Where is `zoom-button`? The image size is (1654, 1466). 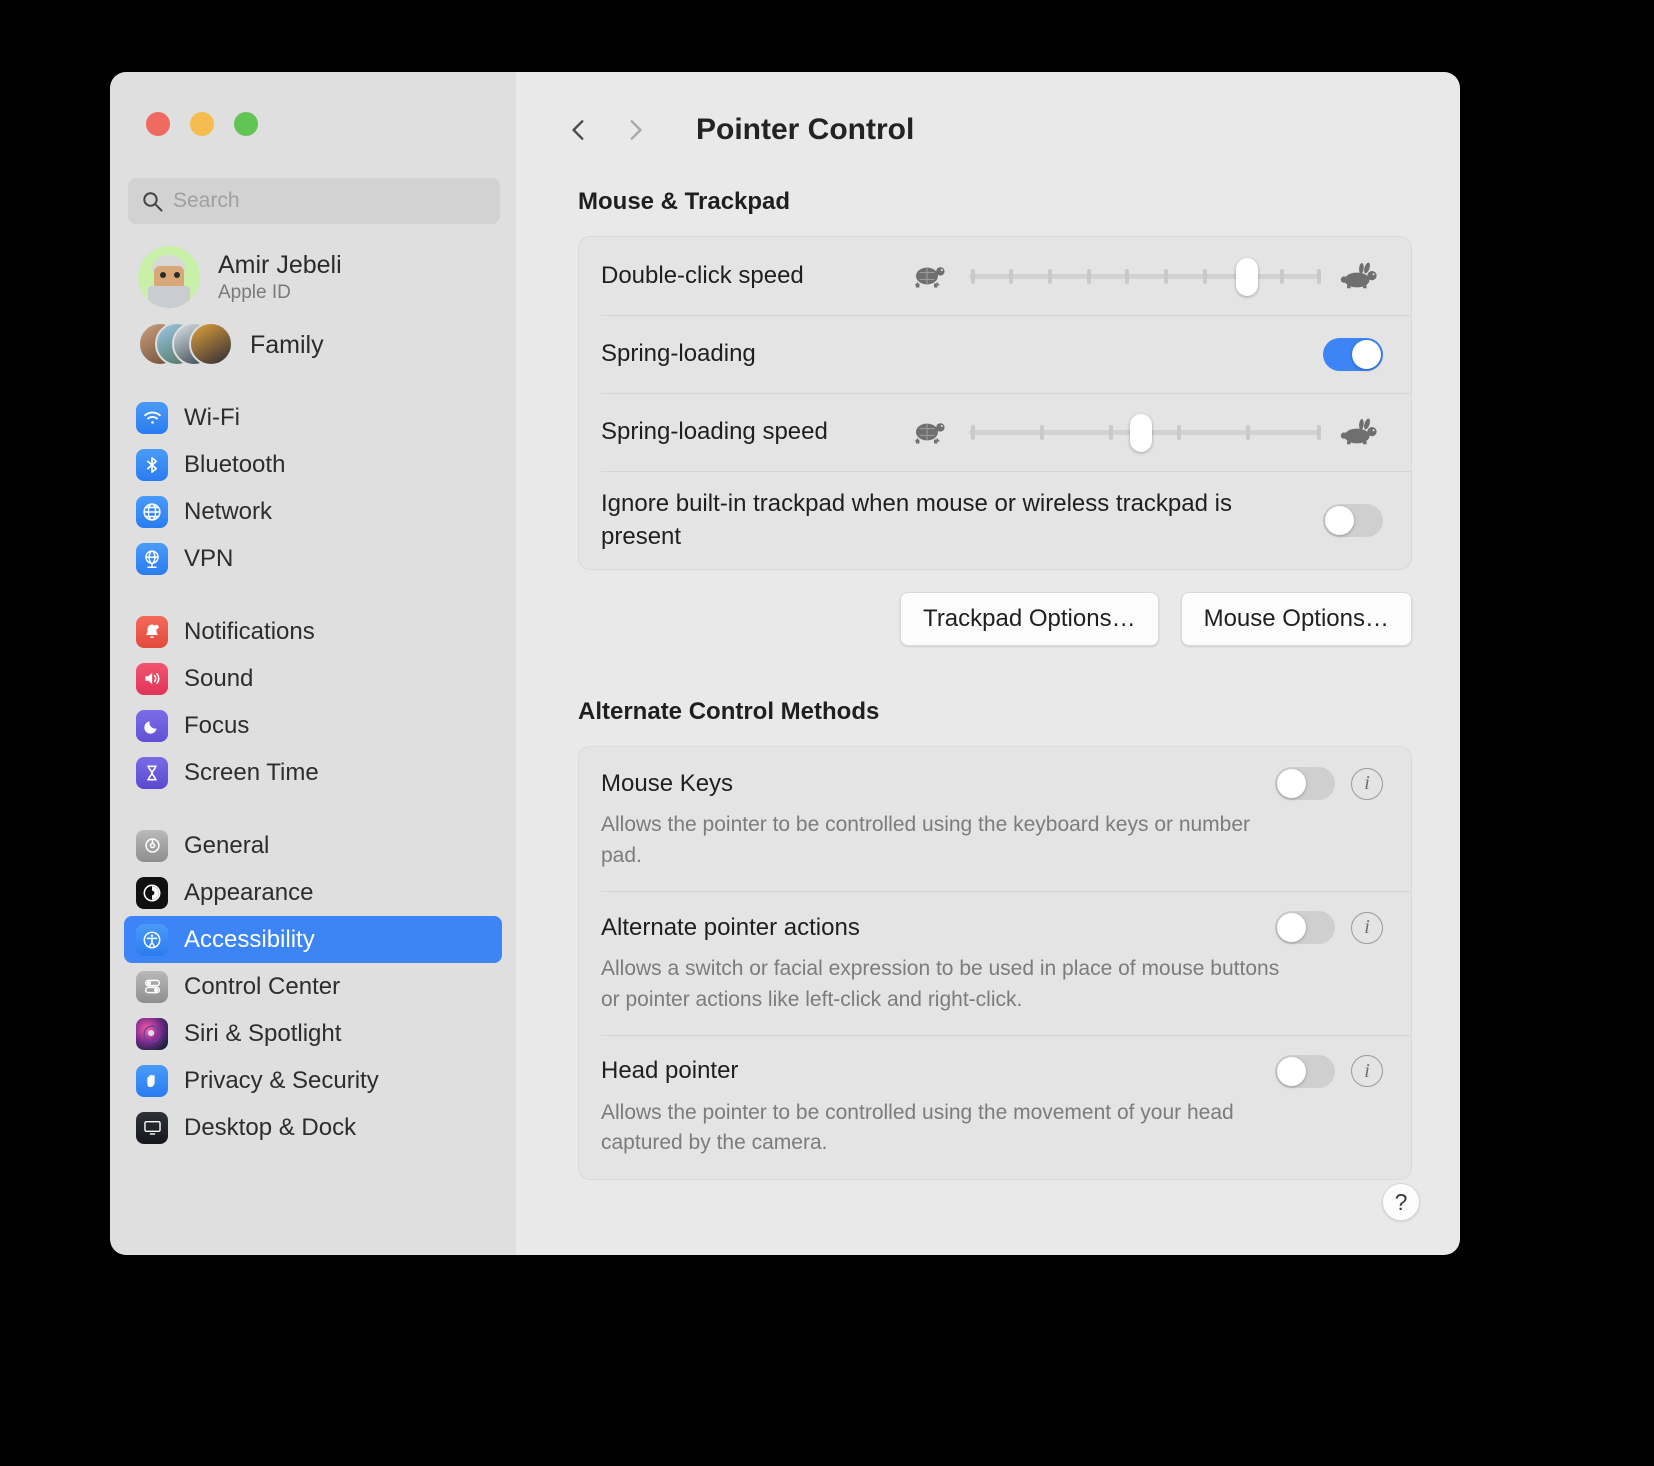
zoom-button is located at coordinates (246, 124).